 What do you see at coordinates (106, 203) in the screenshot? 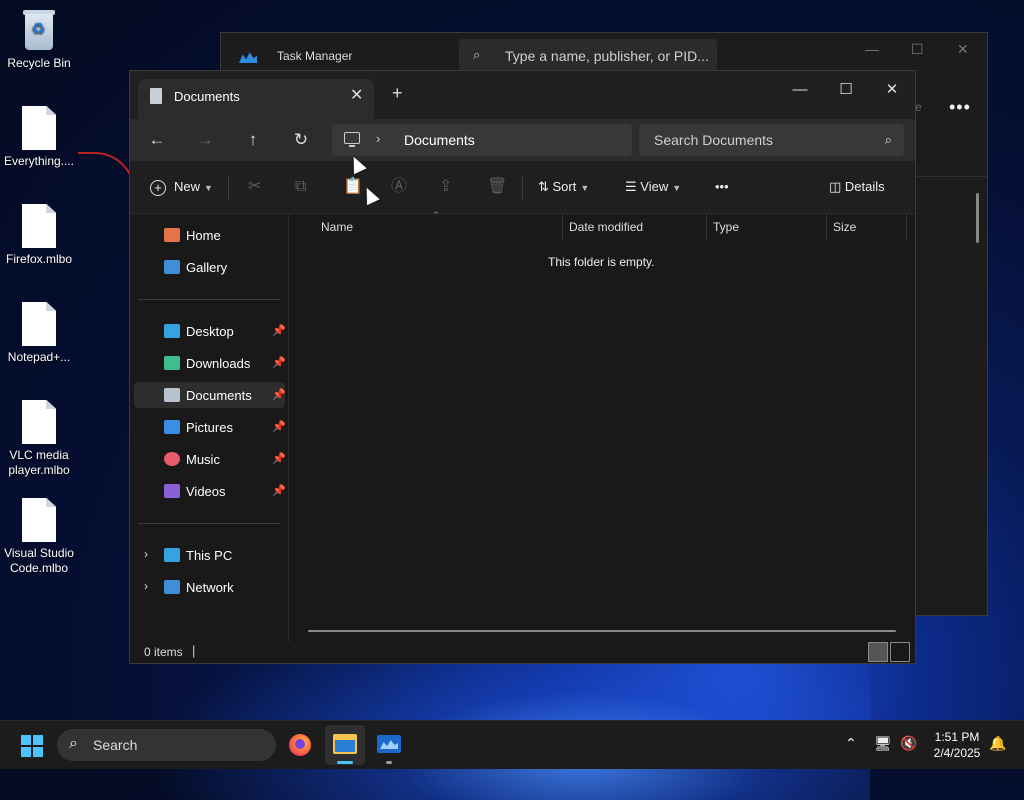
I see `red-annotation-stroke` at bounding box center [106, 203].